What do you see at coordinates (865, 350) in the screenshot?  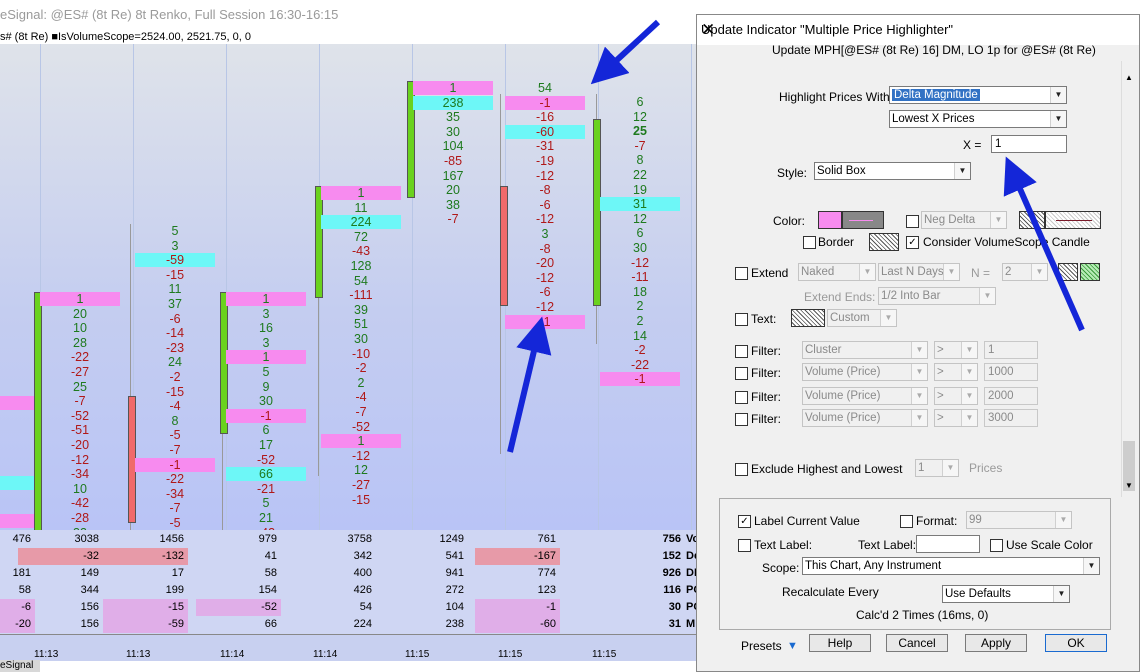 I see `filter-field-select: Cluster ▼` at bounding box center [865, 350].